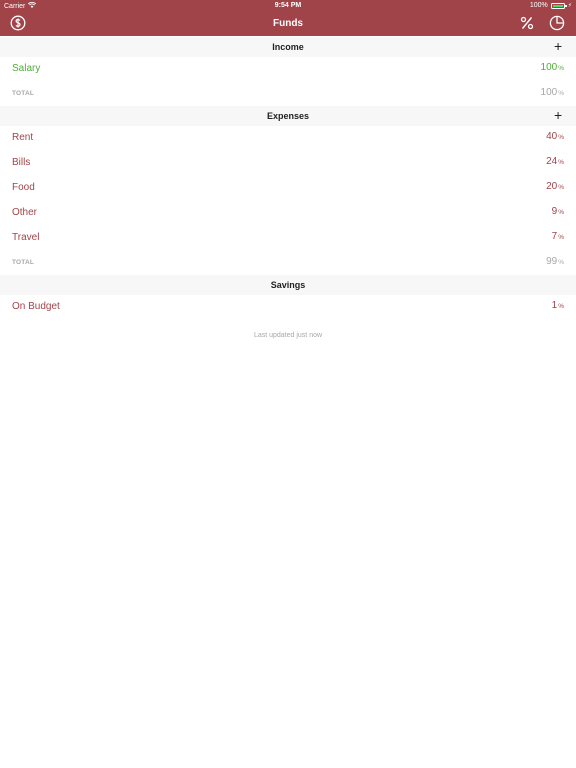 The image size is (576, 768). I want to click on expense-item-value-wrap: 7 %, so click(558, 236).